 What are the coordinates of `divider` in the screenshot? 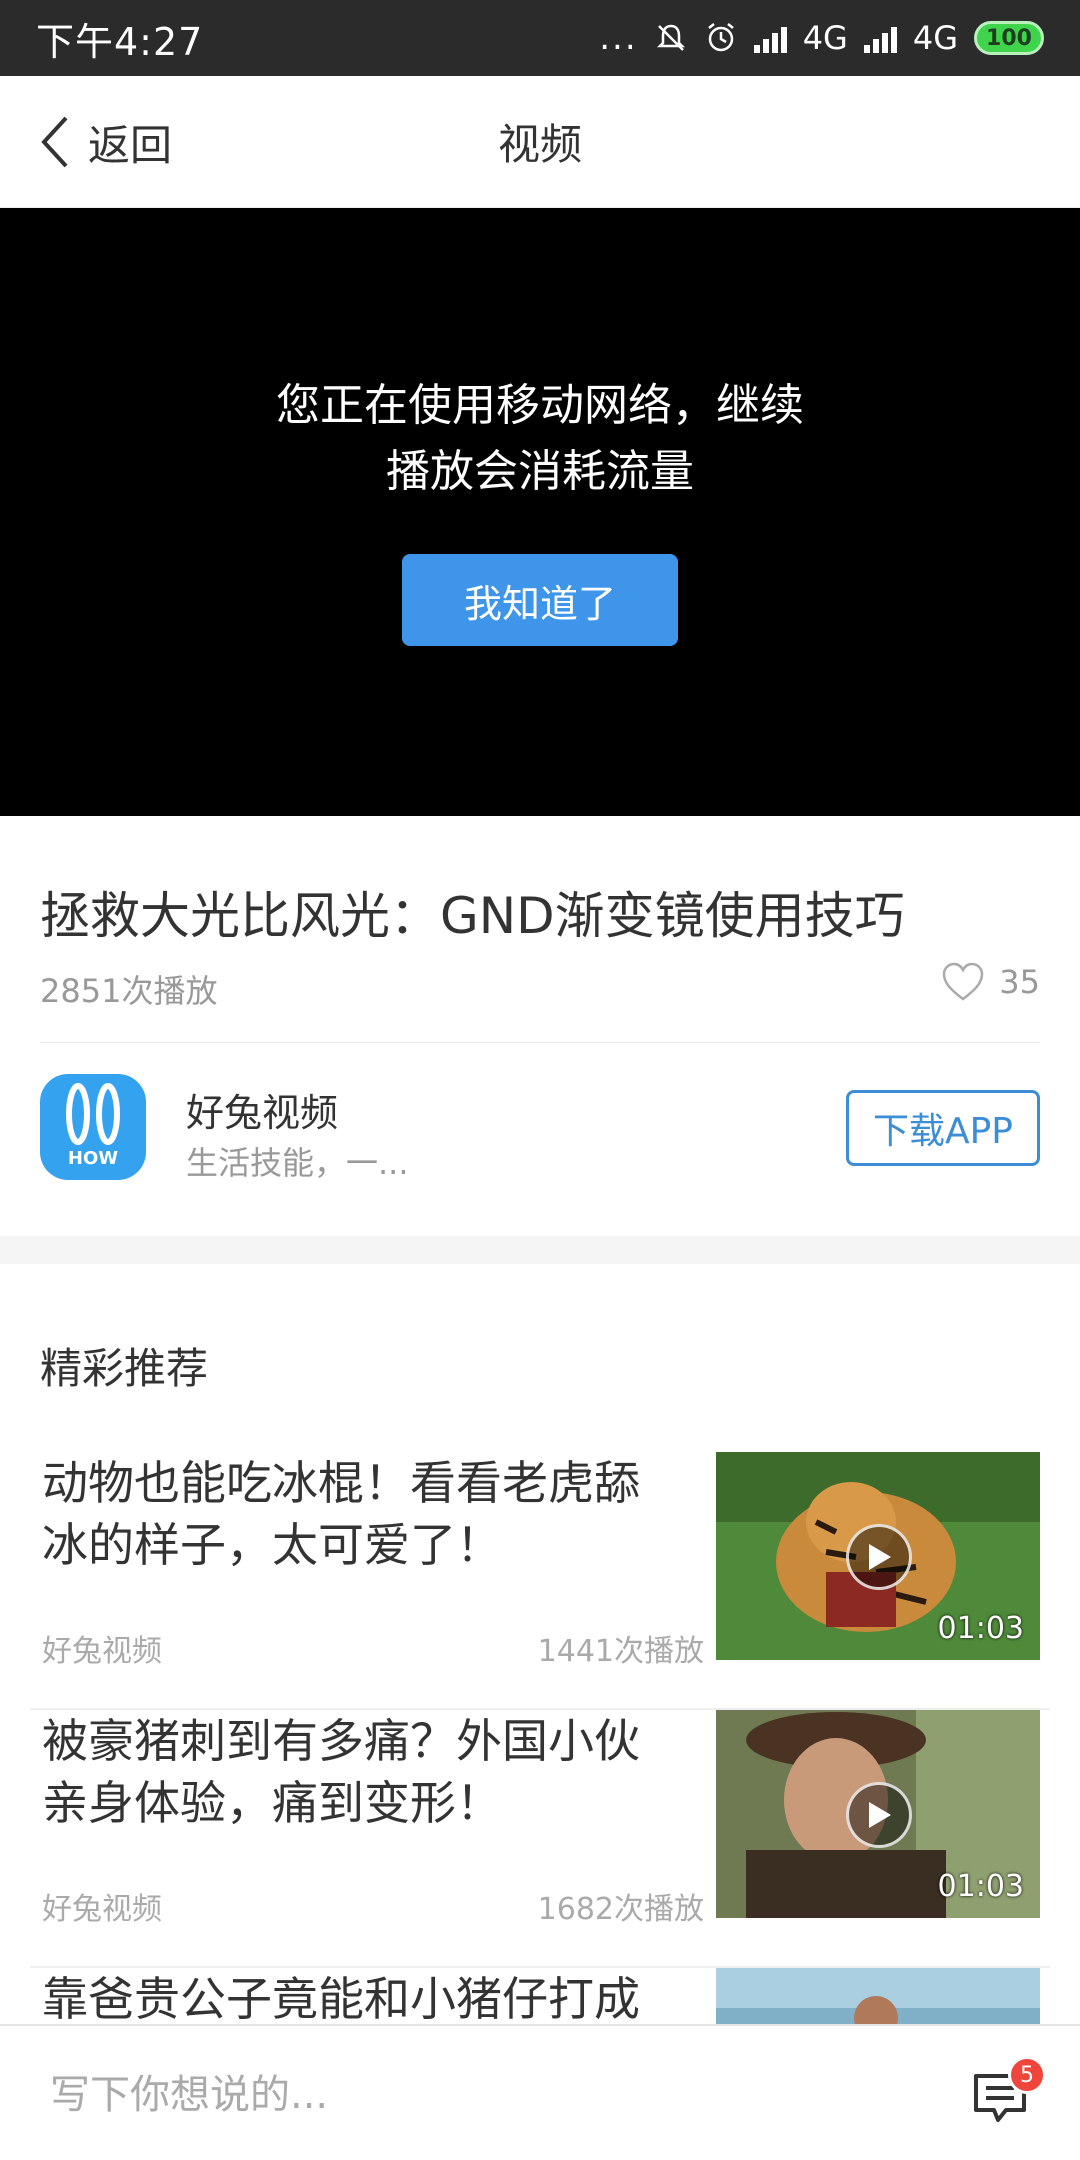 It's located at (540, 1042).